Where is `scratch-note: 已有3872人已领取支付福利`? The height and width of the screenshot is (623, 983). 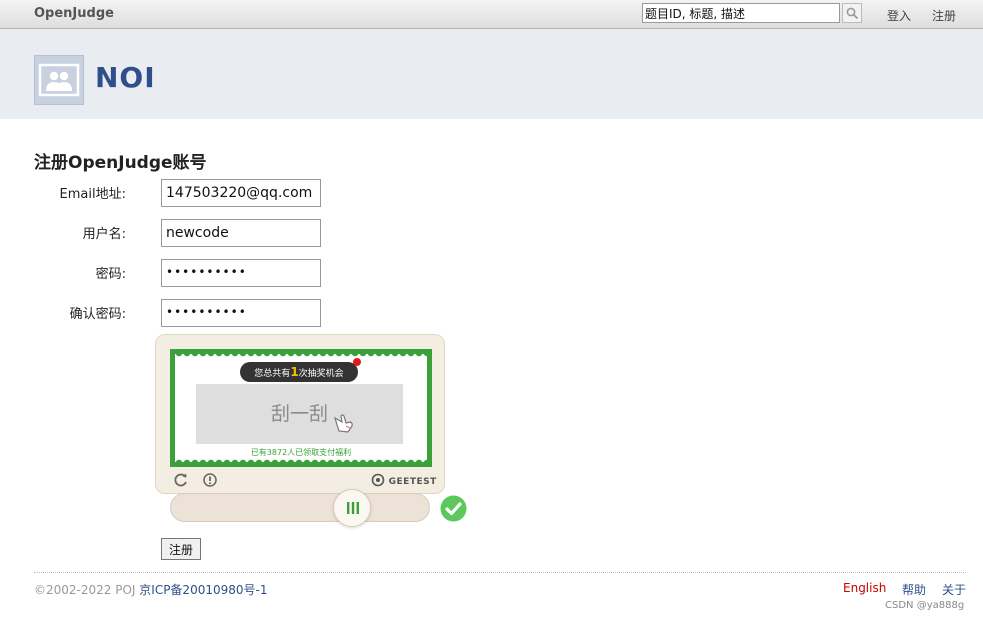
scratch-note: 已有3872人已领取支付福利 is located at coordinates (301, 452).